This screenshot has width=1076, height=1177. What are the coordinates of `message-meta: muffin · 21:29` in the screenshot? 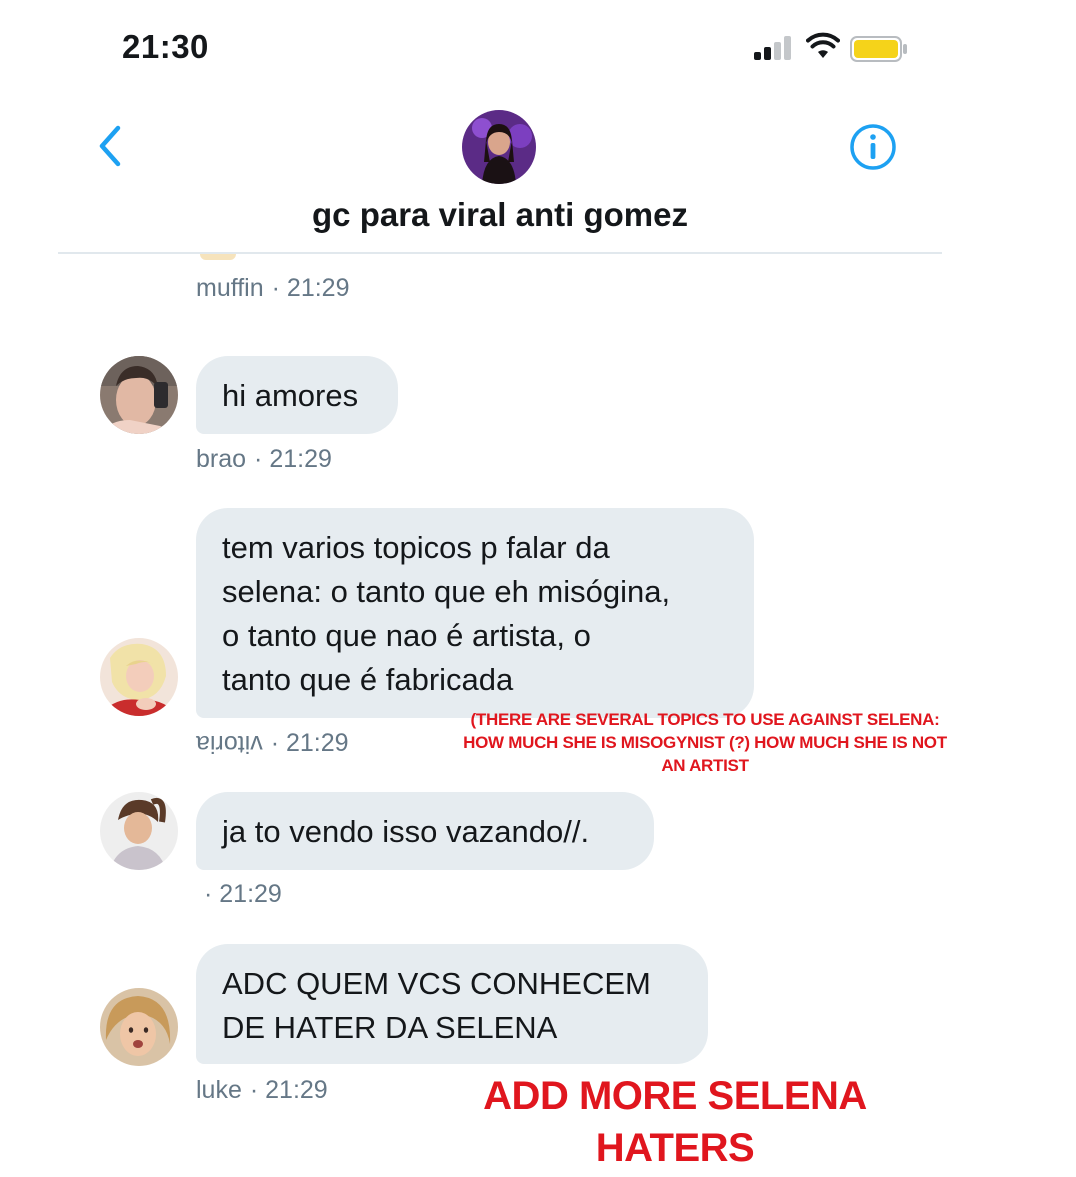 It's located at (274, 288).